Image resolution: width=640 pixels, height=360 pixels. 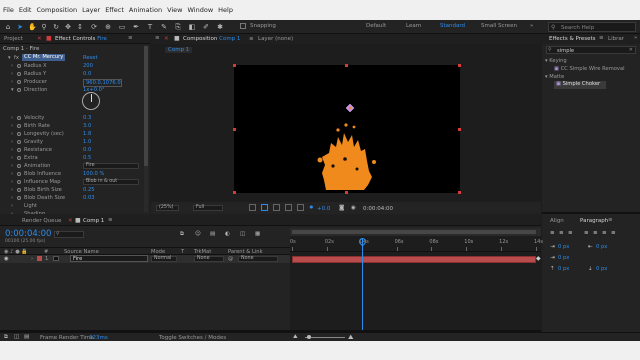 What do you see at coordinates (41, 221) in the screenshot?
I see `tab-render-queue: Render Queue` at bounding box center [41, 221].